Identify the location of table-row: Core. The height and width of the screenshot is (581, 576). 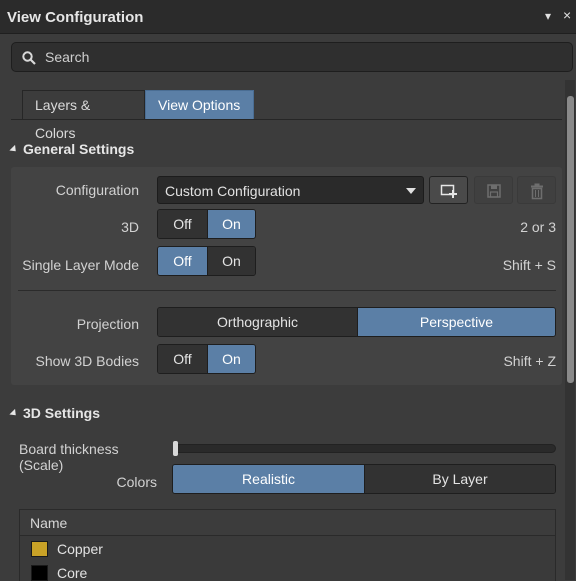
(287, 571).